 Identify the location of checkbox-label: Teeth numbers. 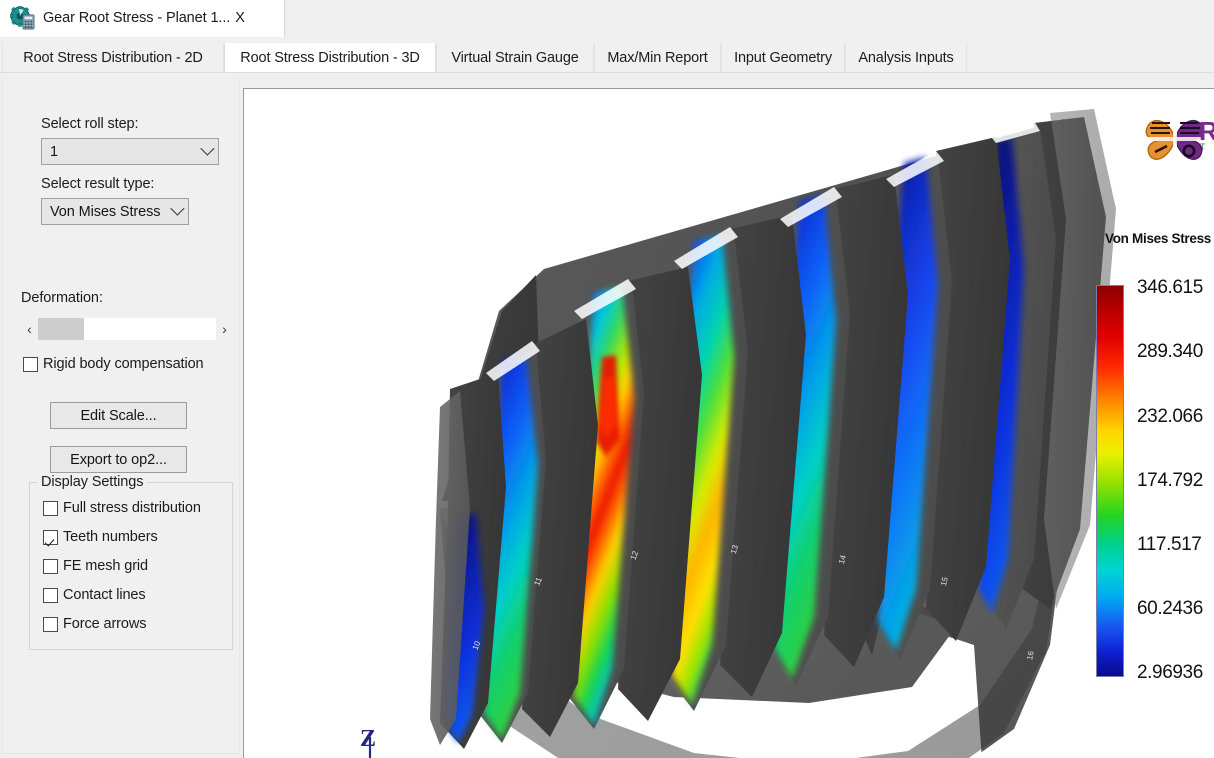
(110, 537).